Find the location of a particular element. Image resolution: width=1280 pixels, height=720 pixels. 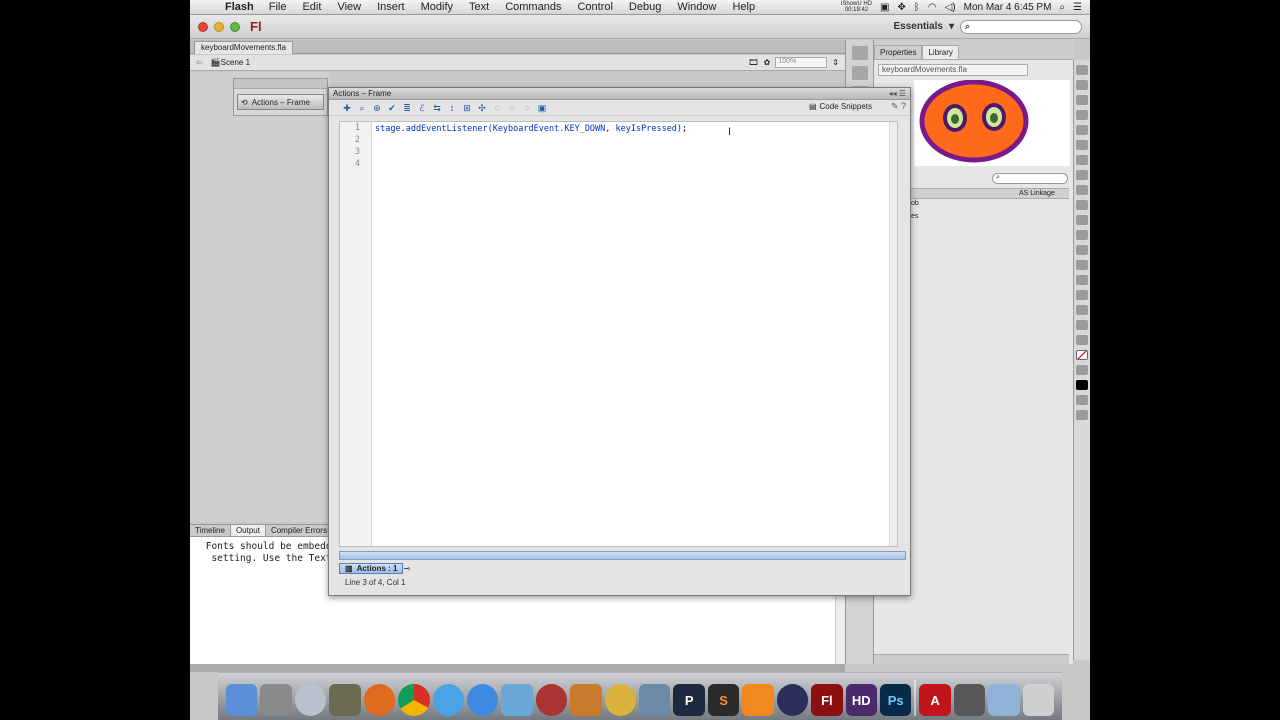

free-transform-tool-icon is located at coordinates (1082, 100).